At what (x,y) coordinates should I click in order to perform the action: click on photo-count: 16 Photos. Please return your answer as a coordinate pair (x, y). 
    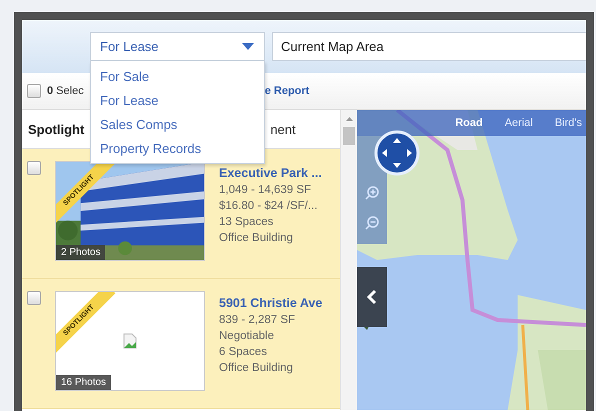
    Looking at the image, I should click on (84, 382).